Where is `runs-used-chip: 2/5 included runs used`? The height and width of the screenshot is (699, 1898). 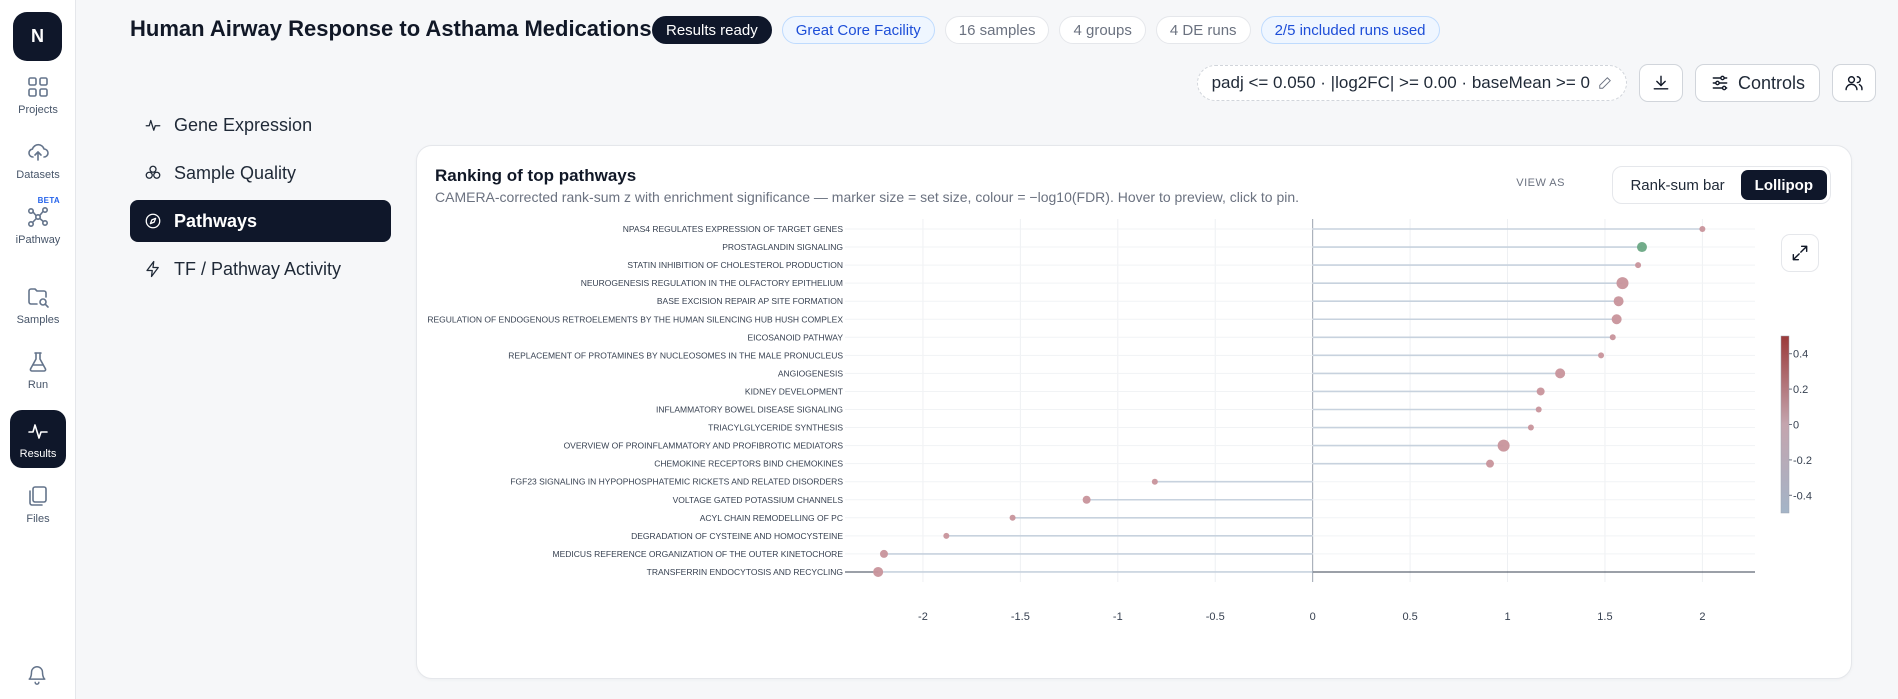 runs-used-chip: 2/5 included runs used is located at coordinates (1350, 30).